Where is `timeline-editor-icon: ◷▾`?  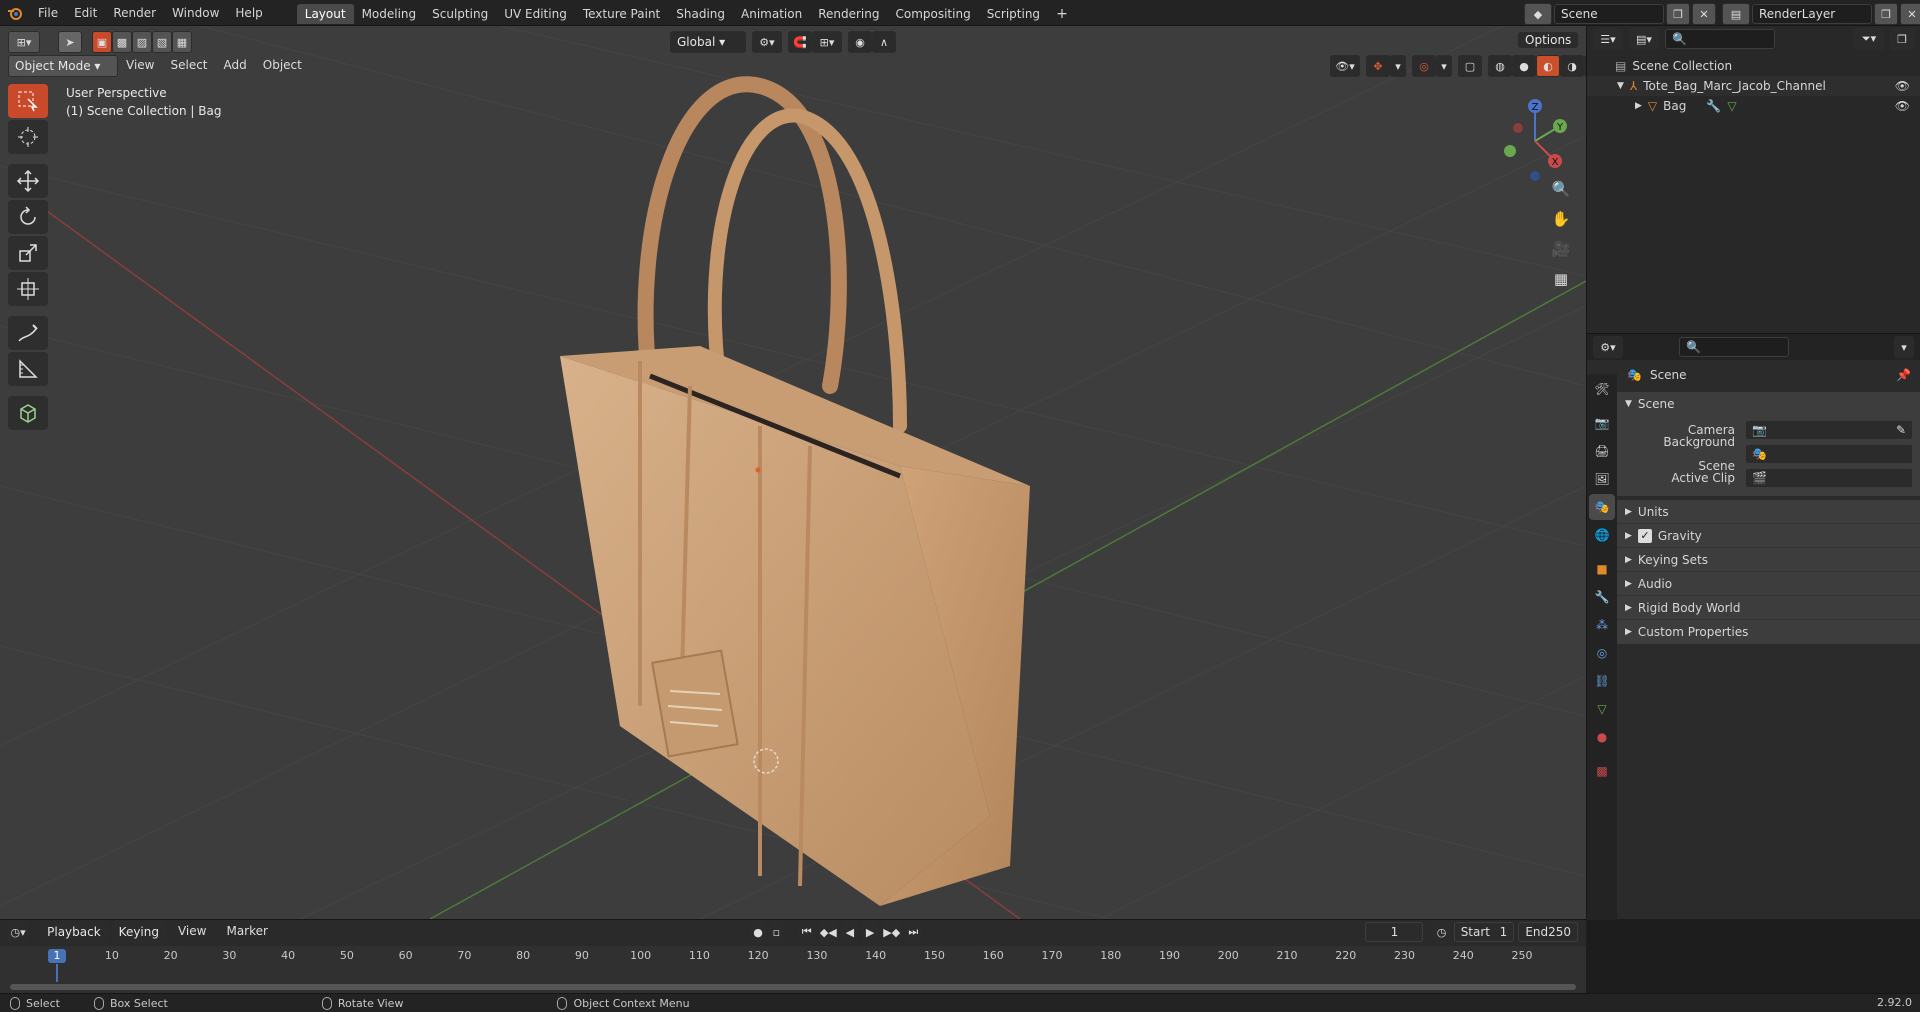 timeline-editor-icon: ◷▾ is located at coordinates (18, 932).